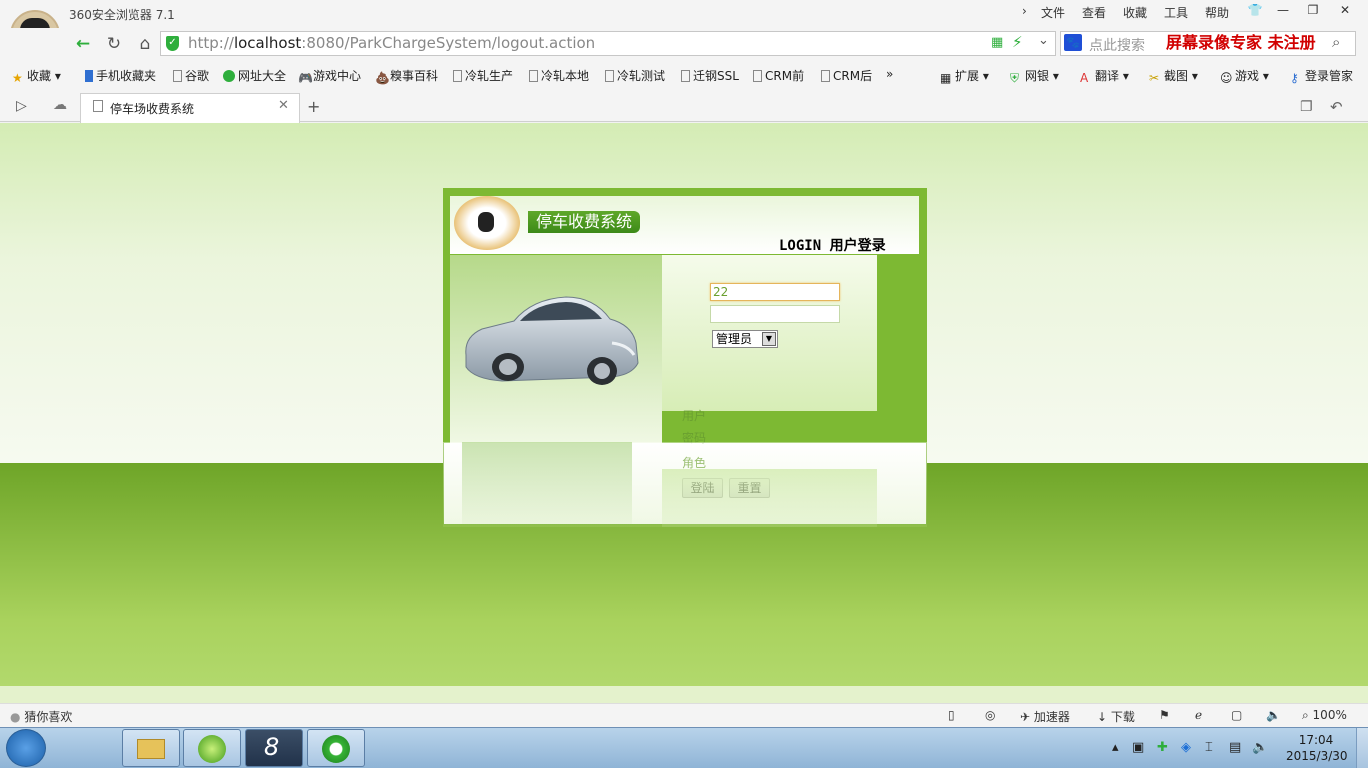  I want to click on skin-icon: 👕, so click(1255, 10).